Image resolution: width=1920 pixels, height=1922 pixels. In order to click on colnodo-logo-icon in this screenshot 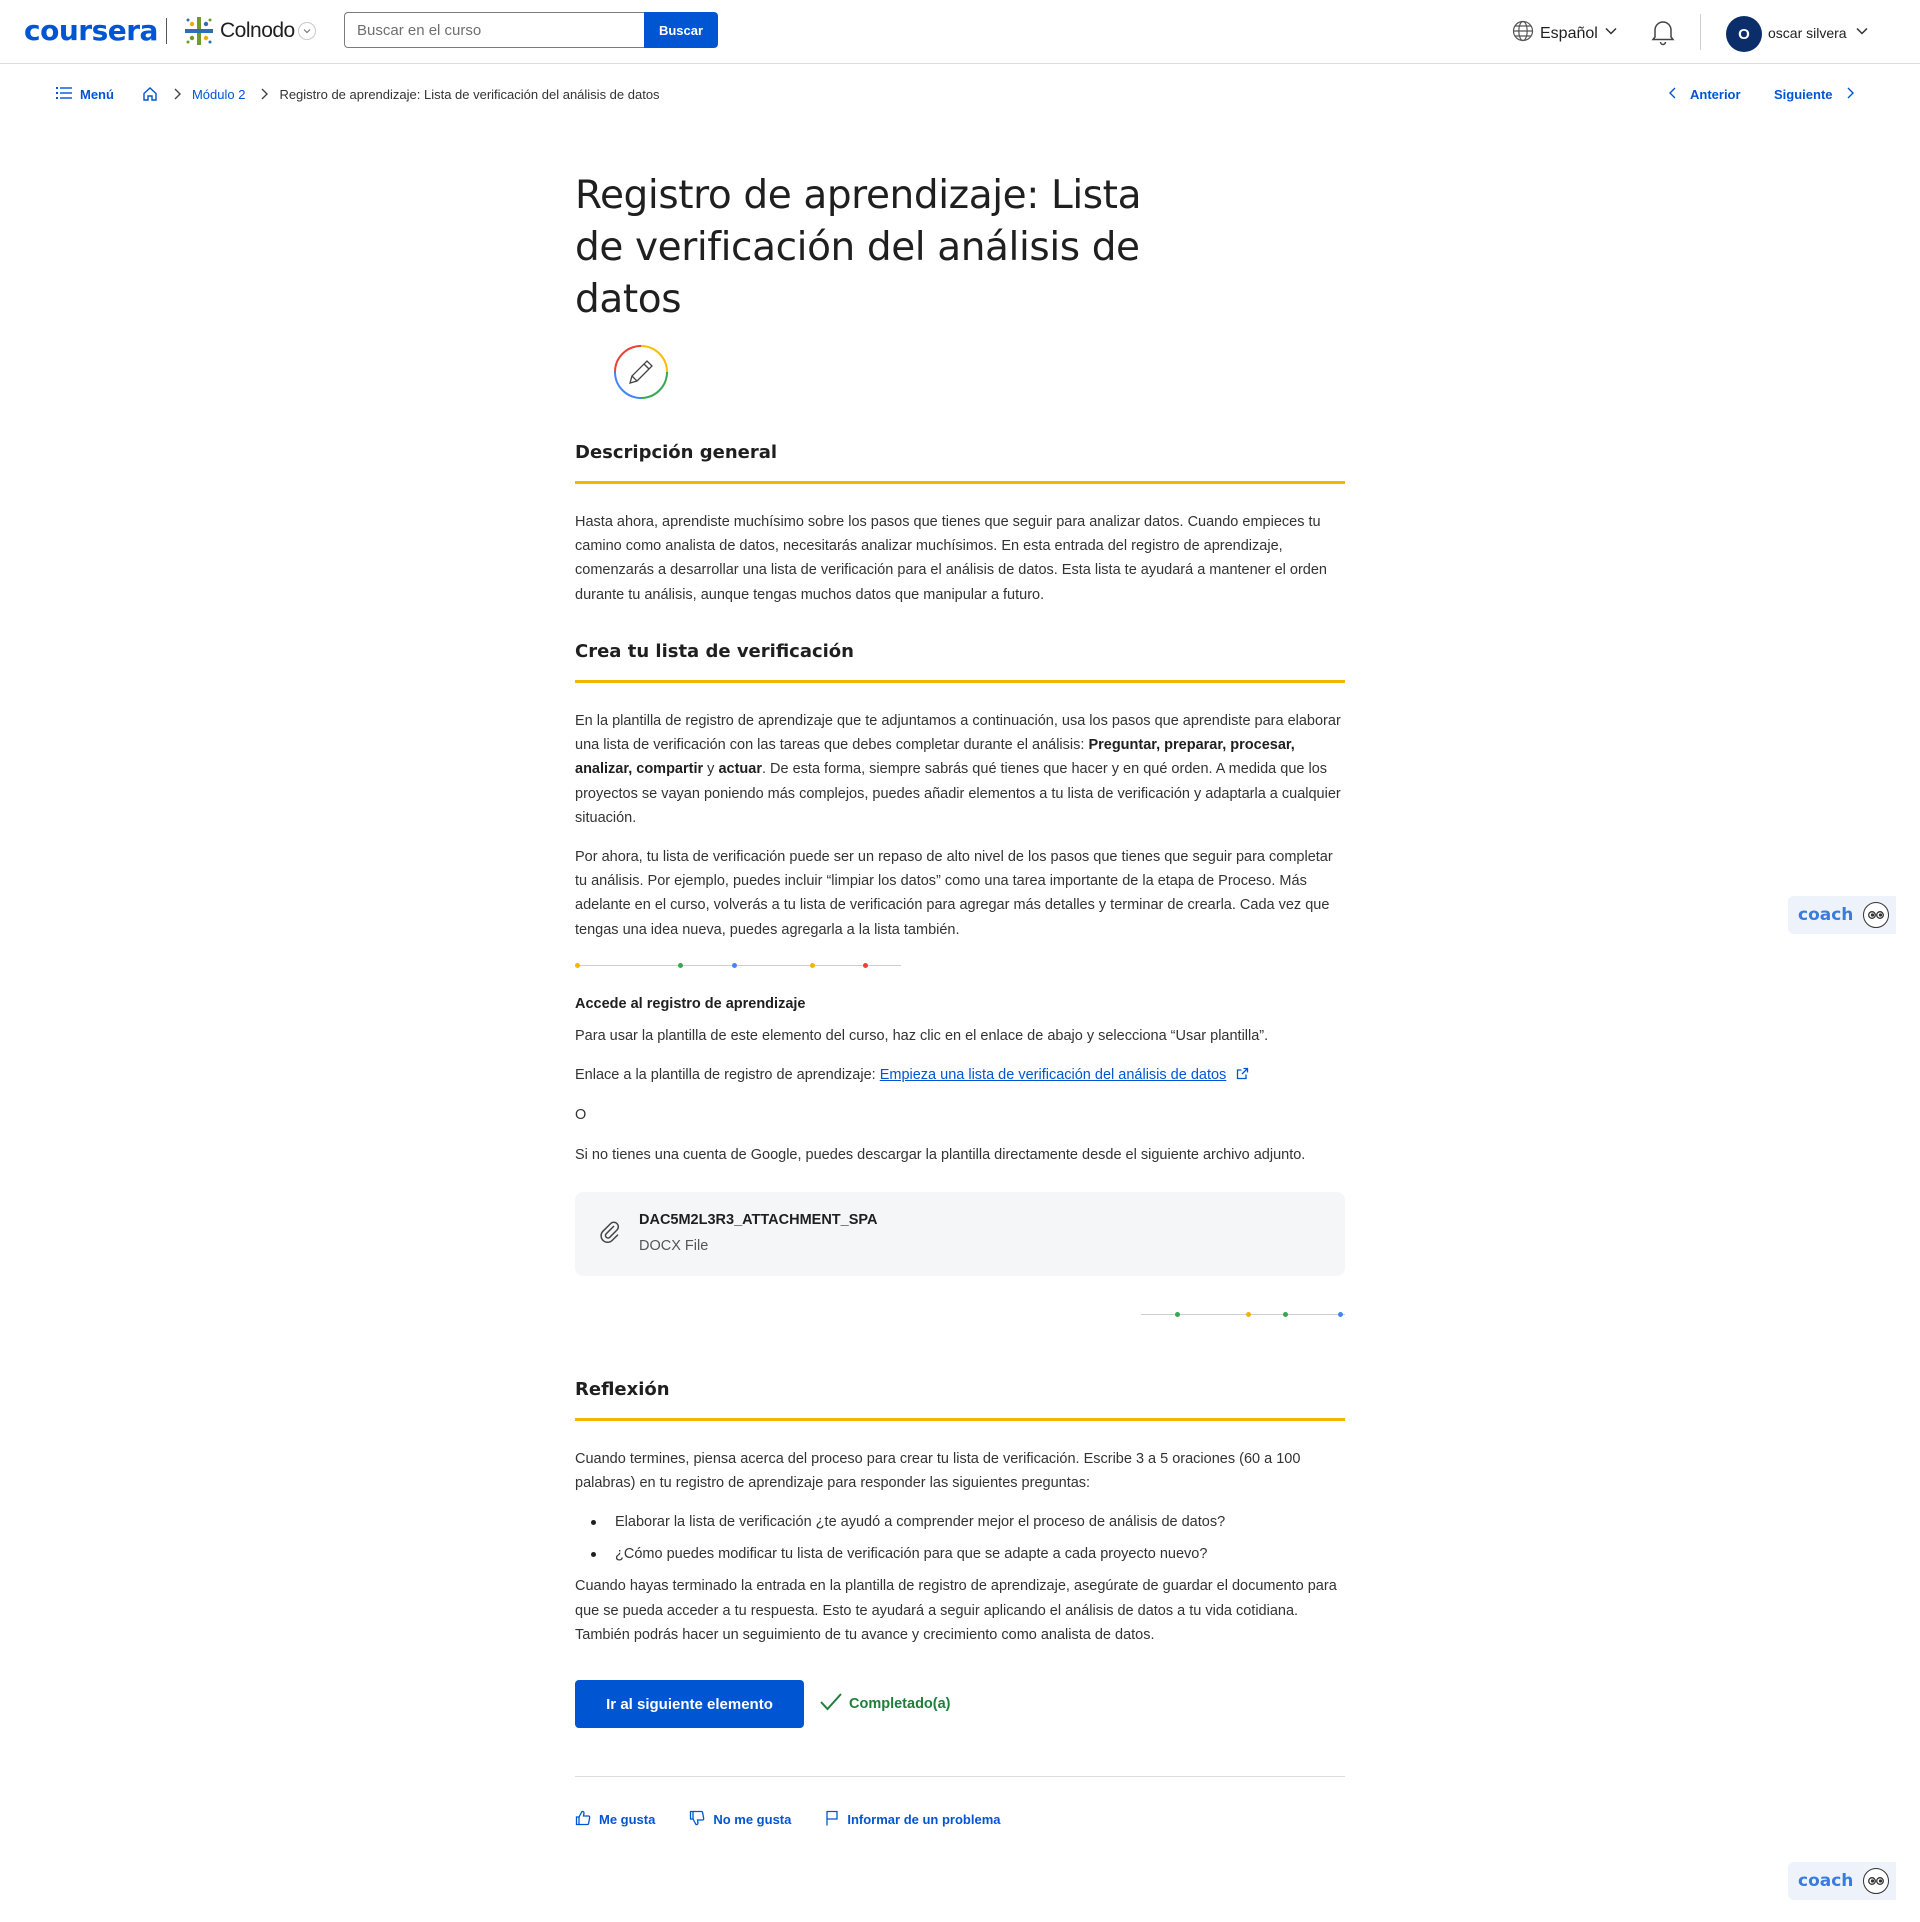, I will do `click(199, 31)`.